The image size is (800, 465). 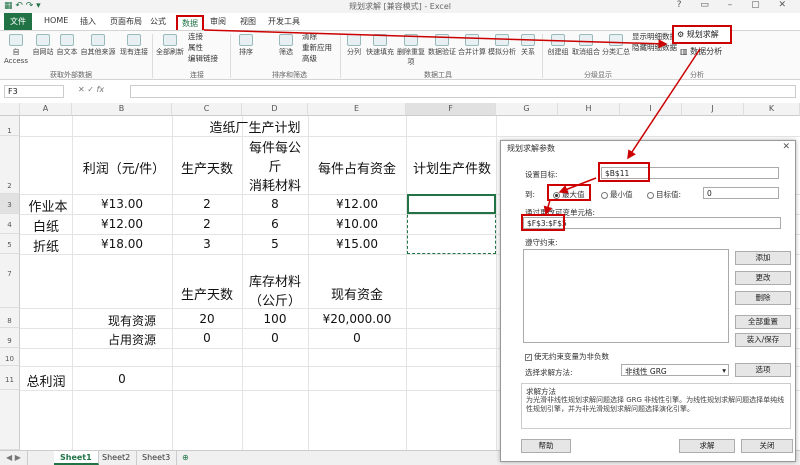 I want to click on target-value-input: 0, so click(x=741, y=193).